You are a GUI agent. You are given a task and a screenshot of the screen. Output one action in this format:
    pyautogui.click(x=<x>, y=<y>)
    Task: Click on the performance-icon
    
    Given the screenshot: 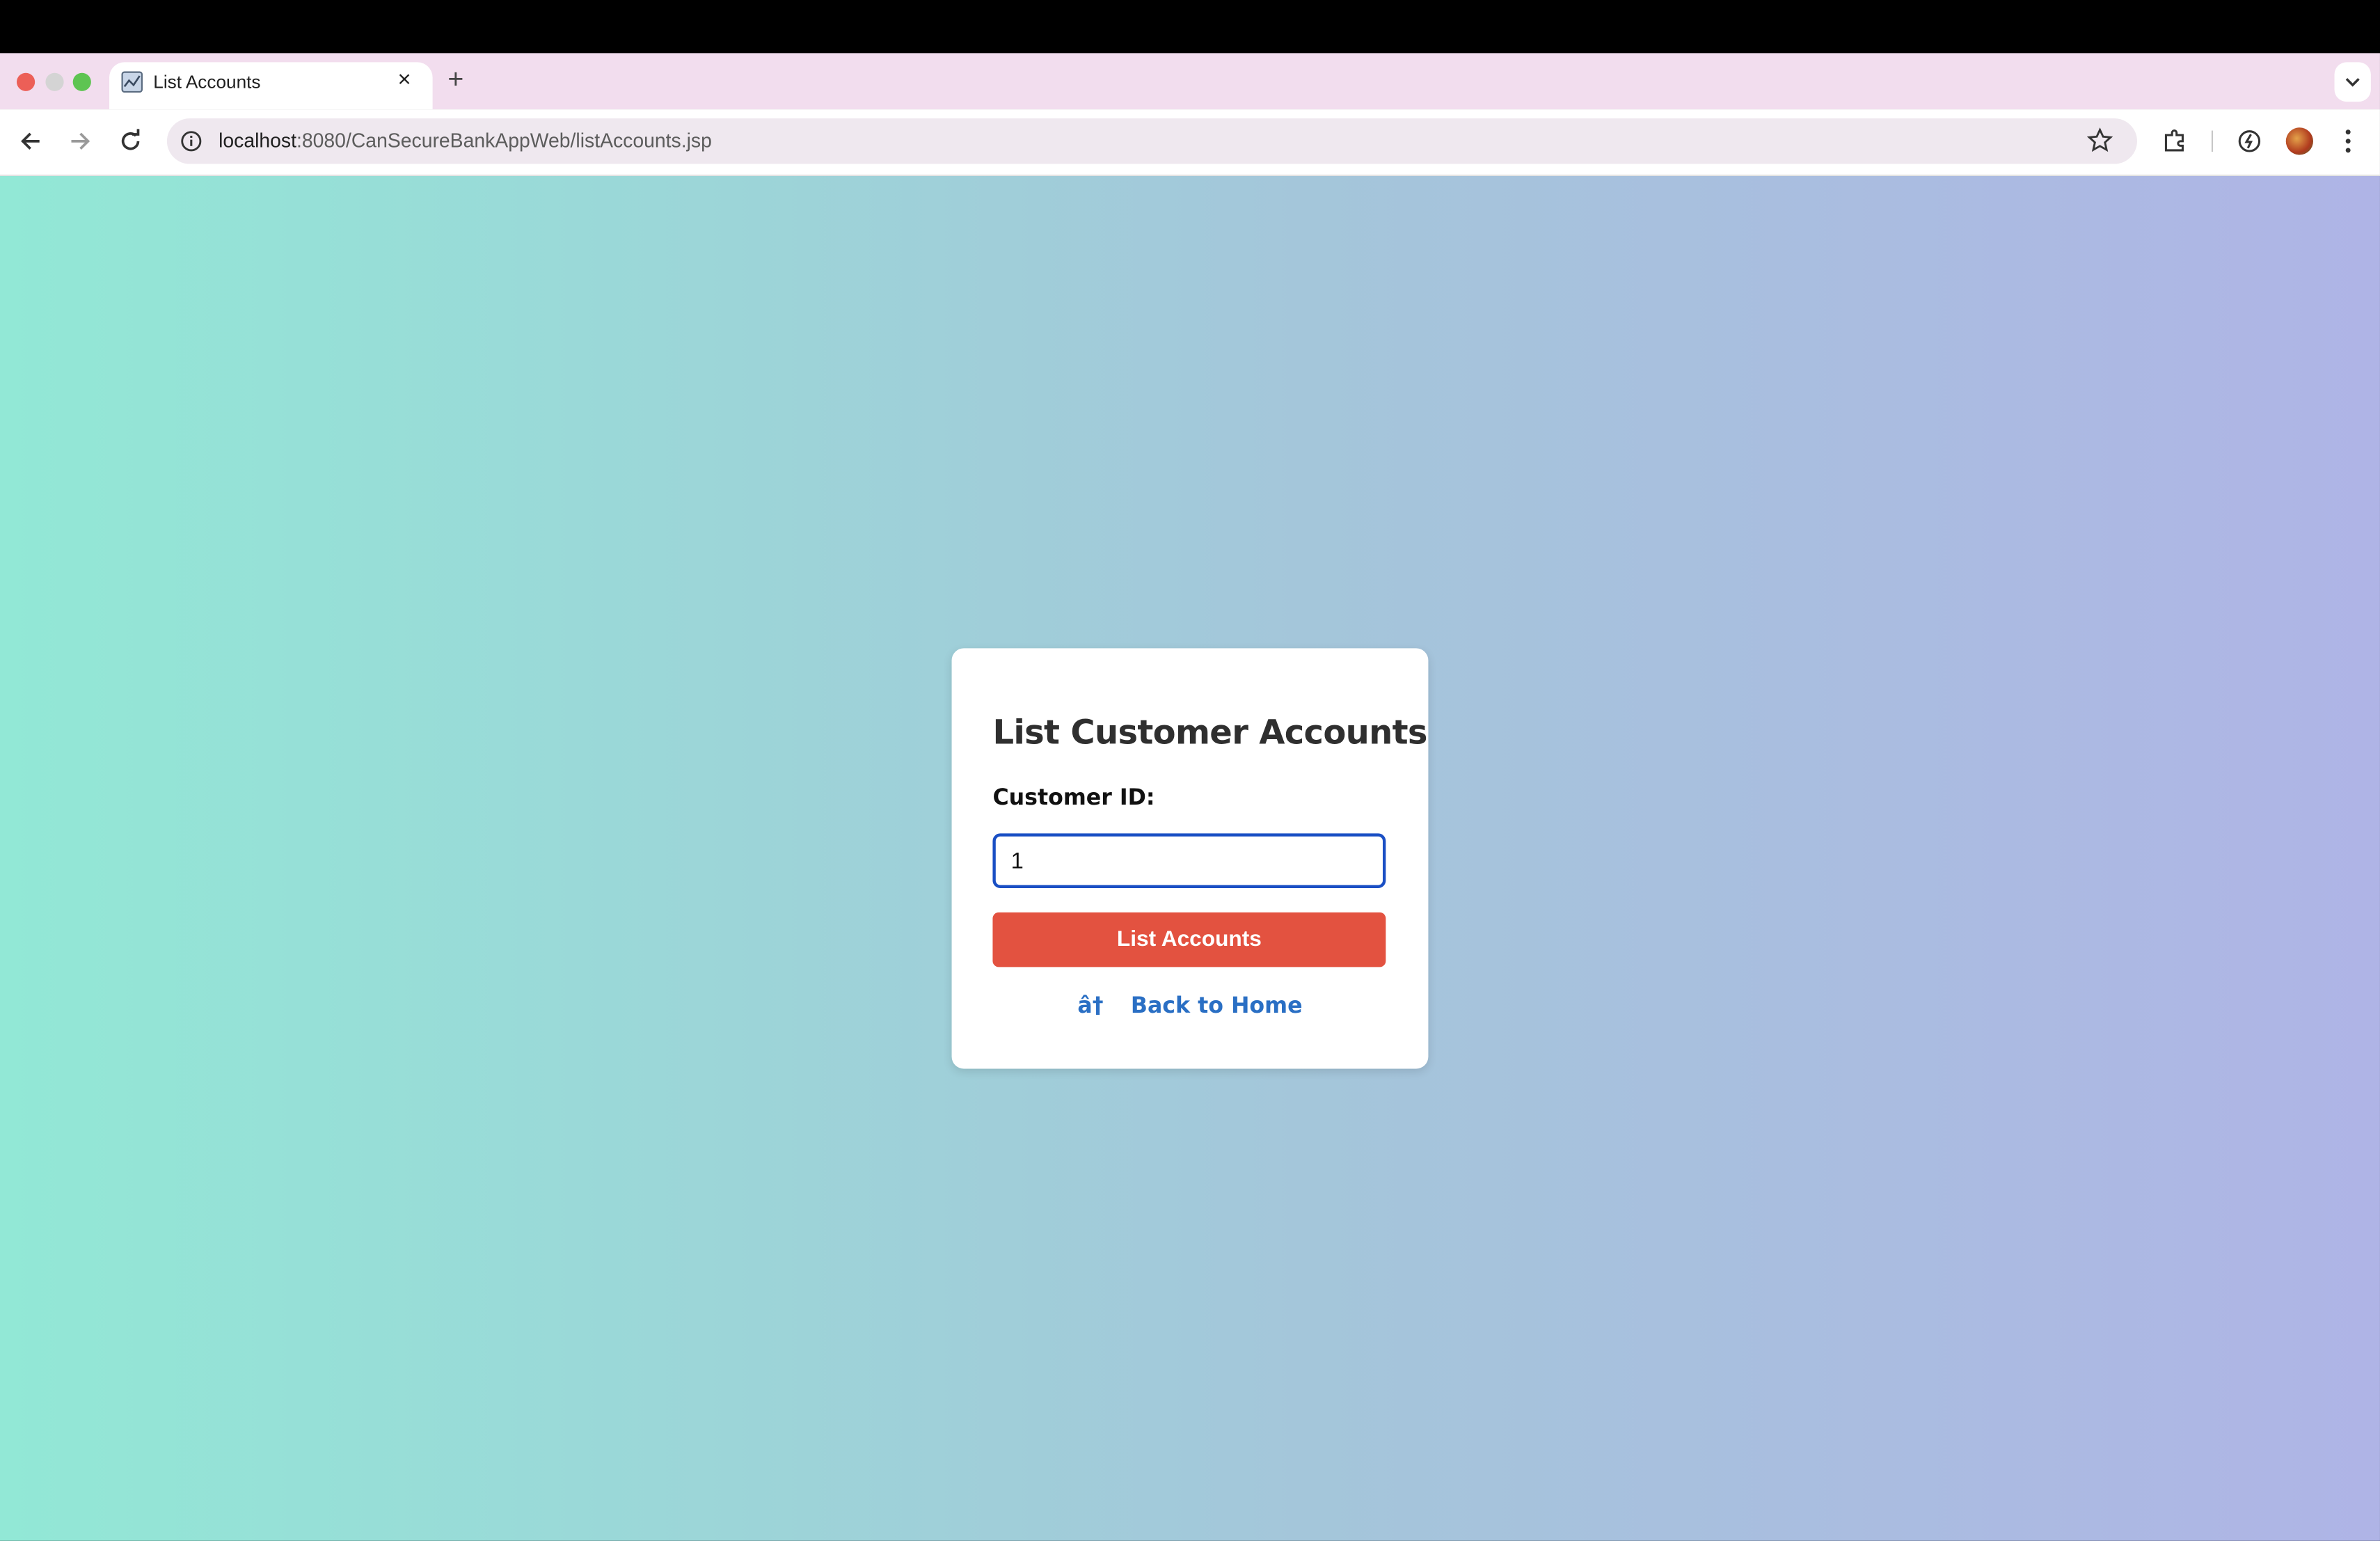 What is the action you would take?
    pyautogui.click(x=2249, y=141)
    